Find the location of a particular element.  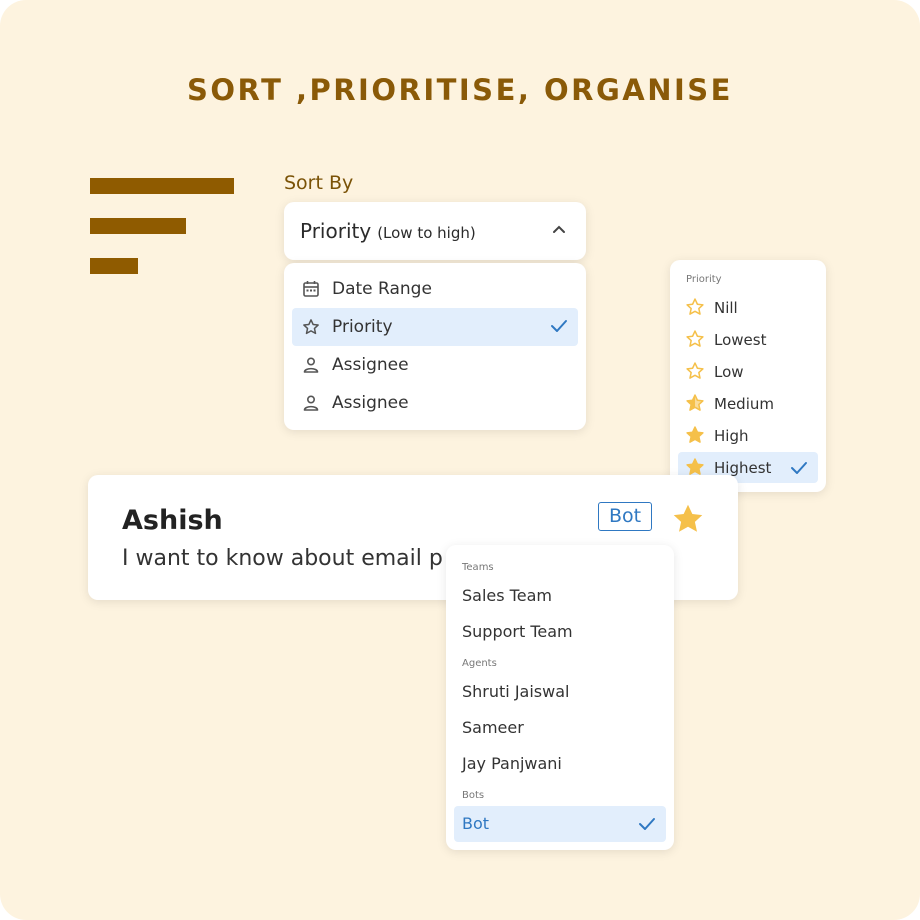

sort-select: Priority (Low to high) is located at coordinates (435, 231).